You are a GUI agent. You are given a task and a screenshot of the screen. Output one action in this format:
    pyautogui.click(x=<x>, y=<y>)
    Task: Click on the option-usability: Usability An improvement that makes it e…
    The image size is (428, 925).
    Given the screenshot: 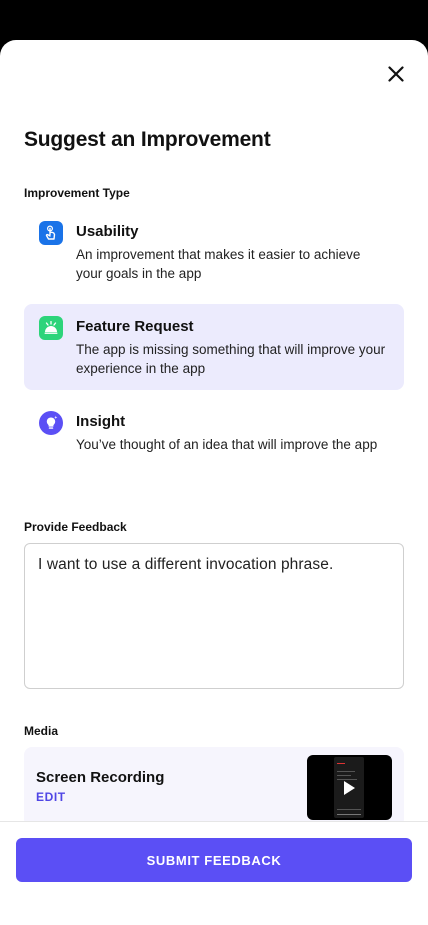 What is the action you would take?
    pyautogui.click(x=214, y=252)
    